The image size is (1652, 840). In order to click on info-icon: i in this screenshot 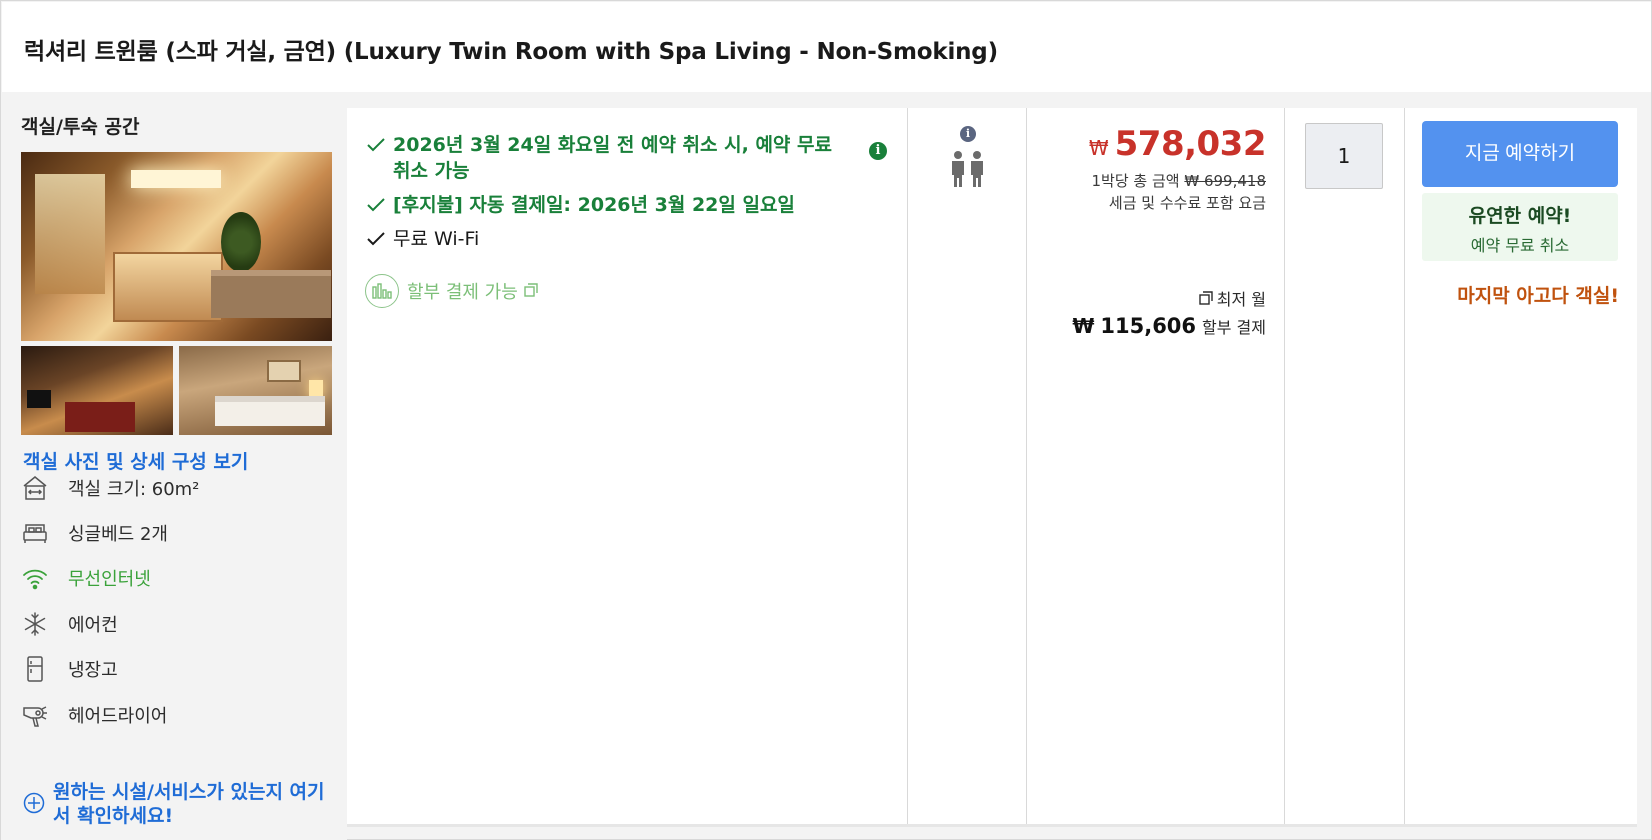, I will do `click(878, 151)`.